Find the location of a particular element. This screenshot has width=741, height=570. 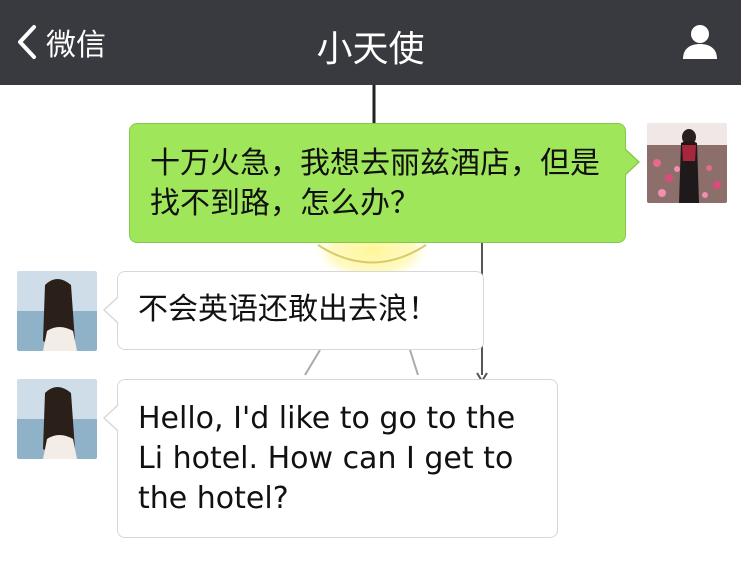

user-icon is located at coordinates (700, 41).